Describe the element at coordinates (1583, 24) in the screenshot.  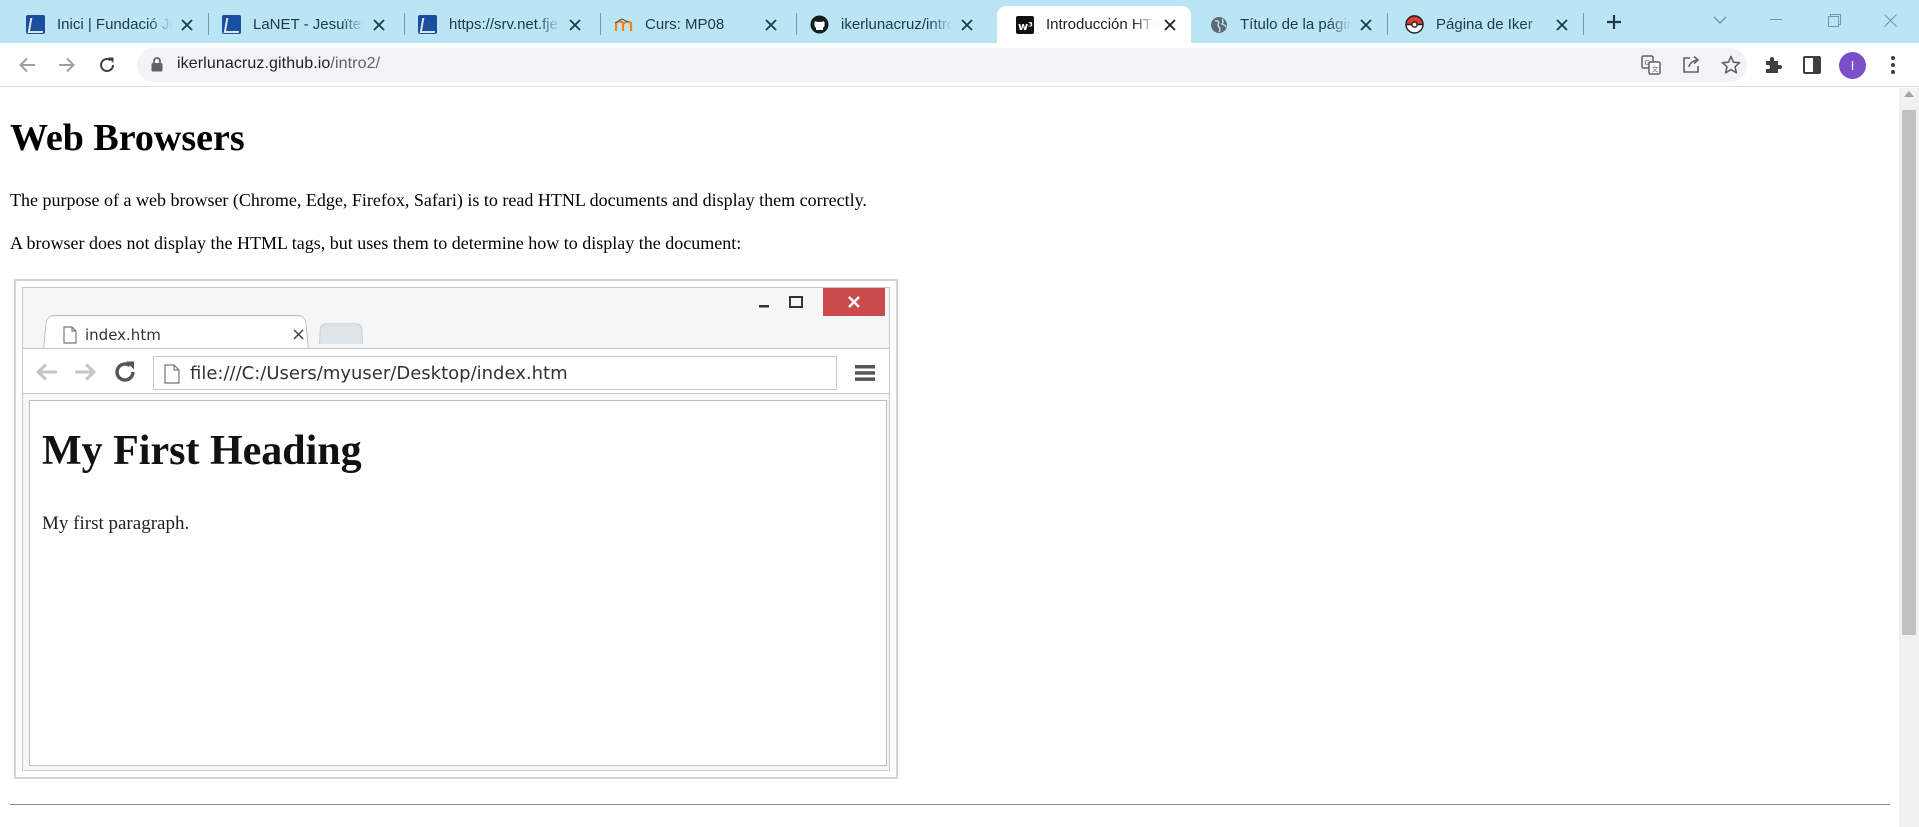
I see `tab-separator` at that location.